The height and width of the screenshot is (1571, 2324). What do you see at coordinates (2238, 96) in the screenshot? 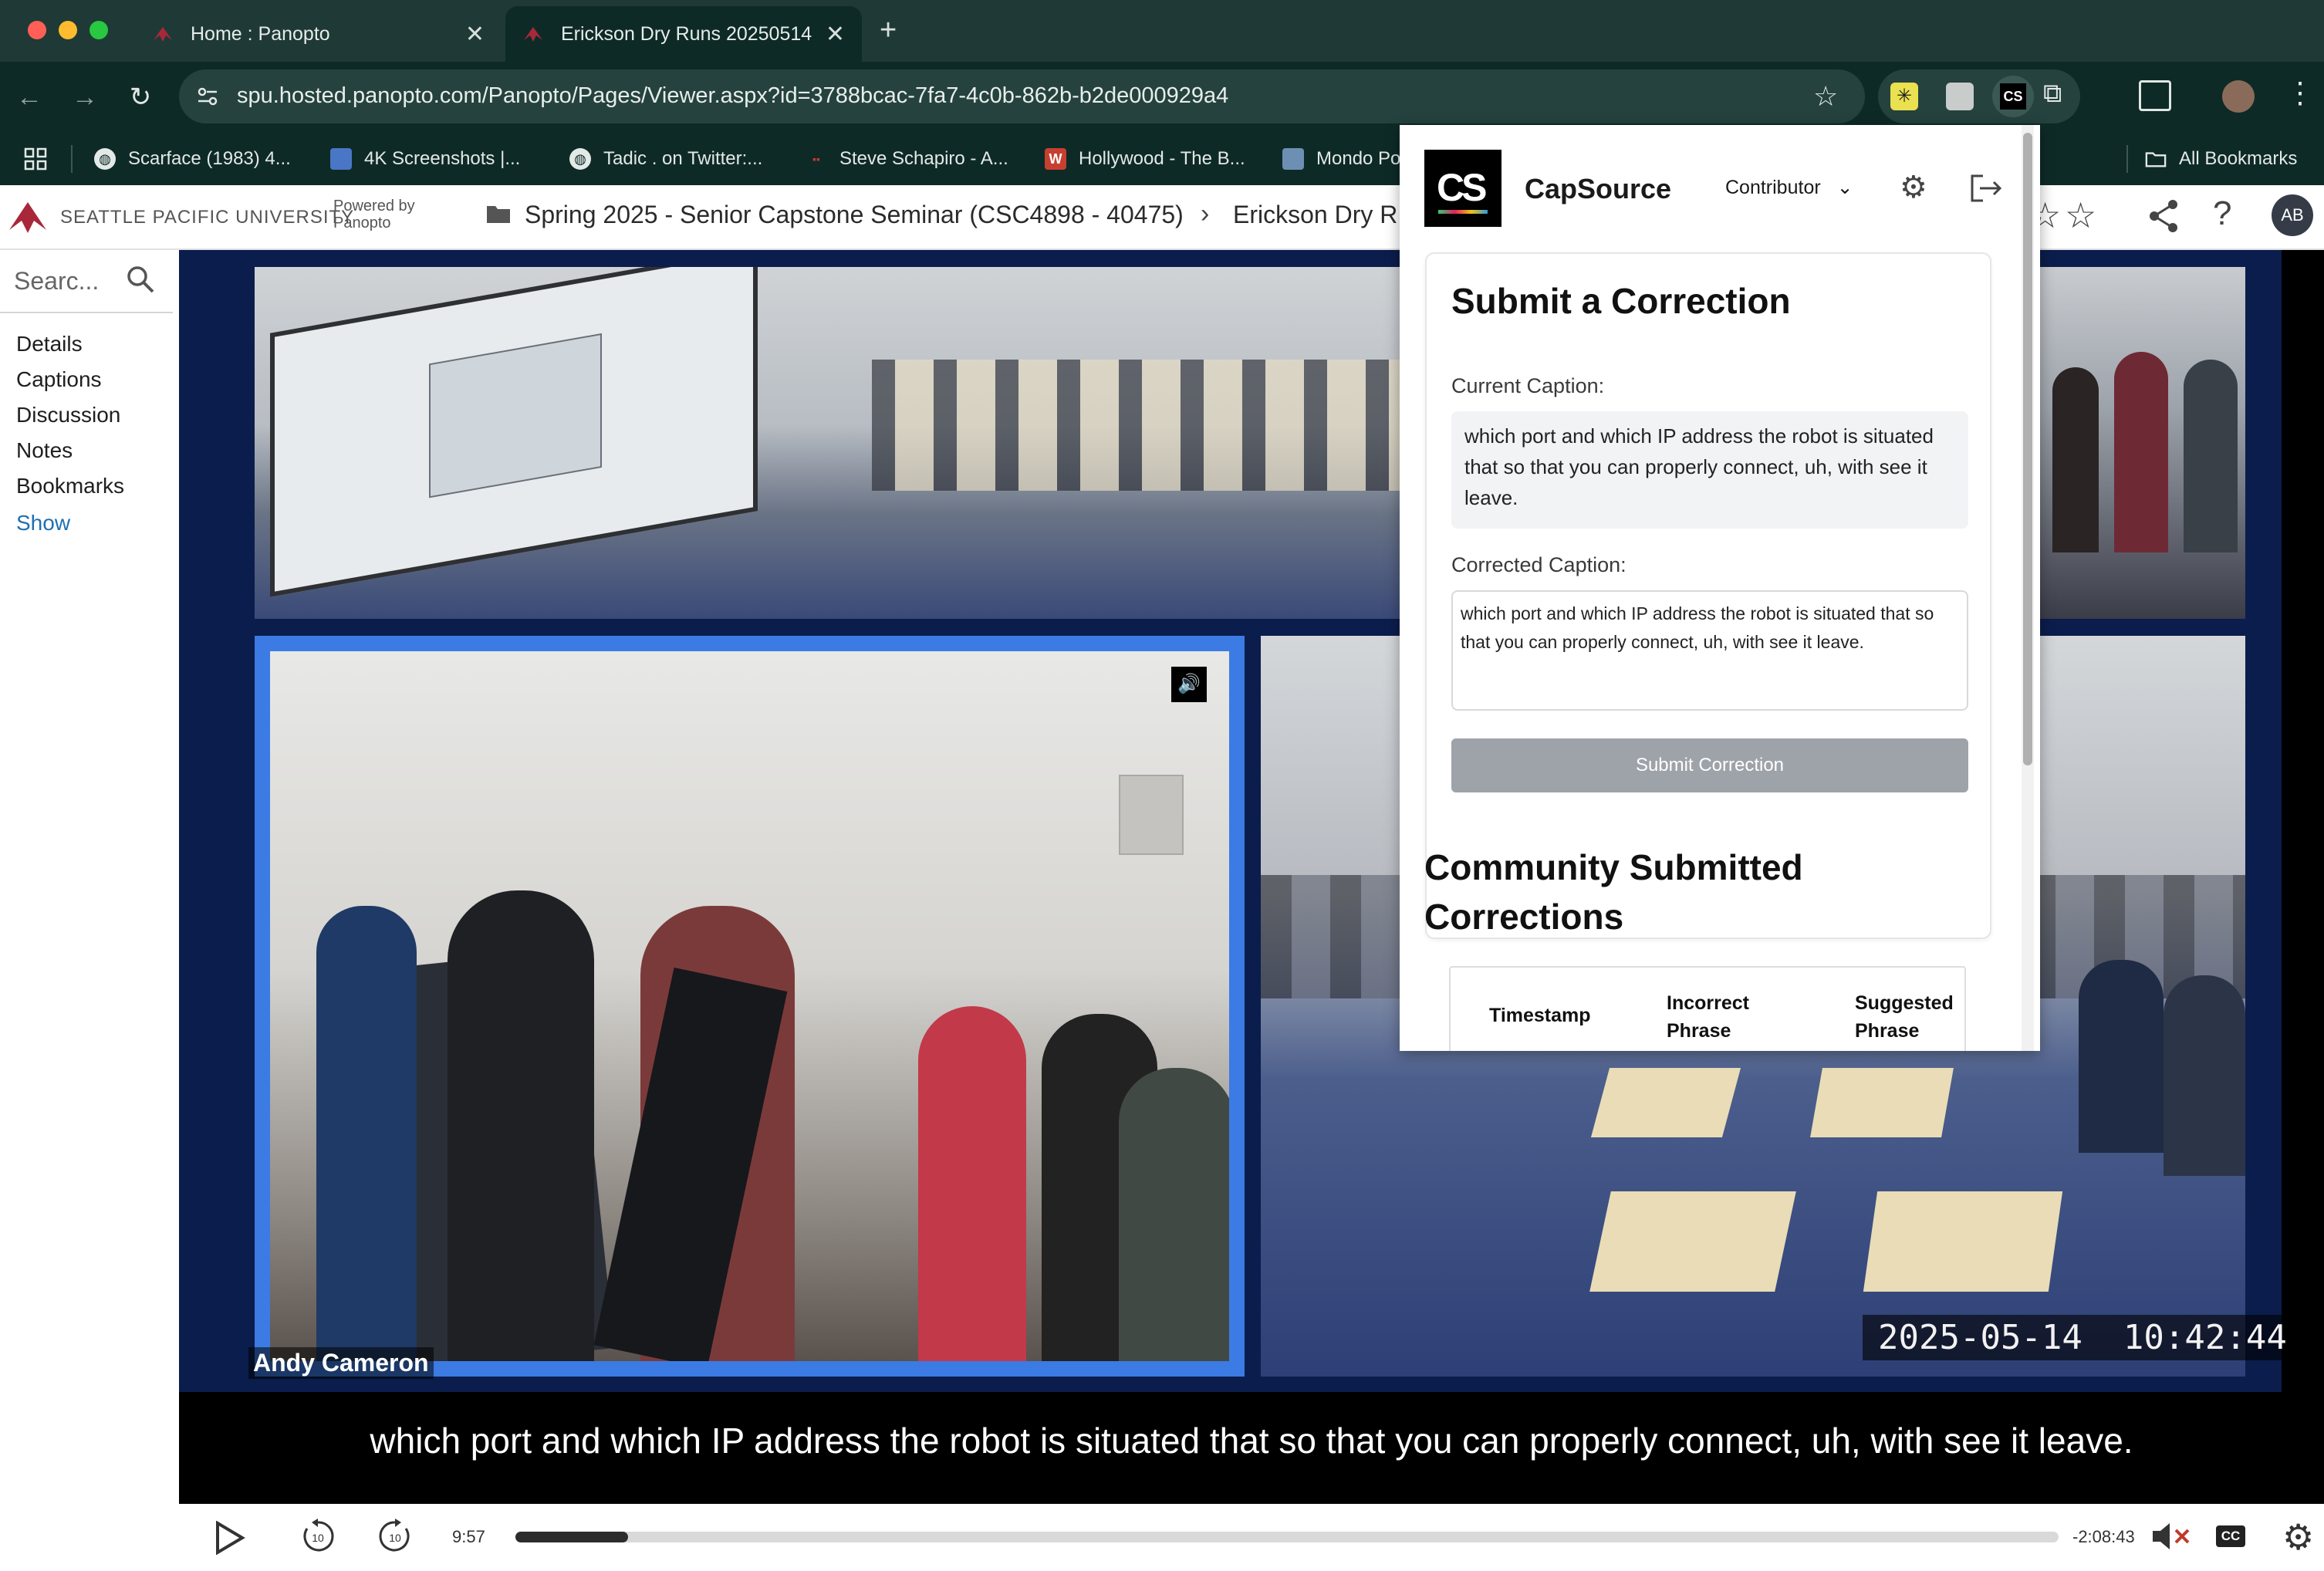
I see `profile-avatar` at bounding box center [2238, 96].